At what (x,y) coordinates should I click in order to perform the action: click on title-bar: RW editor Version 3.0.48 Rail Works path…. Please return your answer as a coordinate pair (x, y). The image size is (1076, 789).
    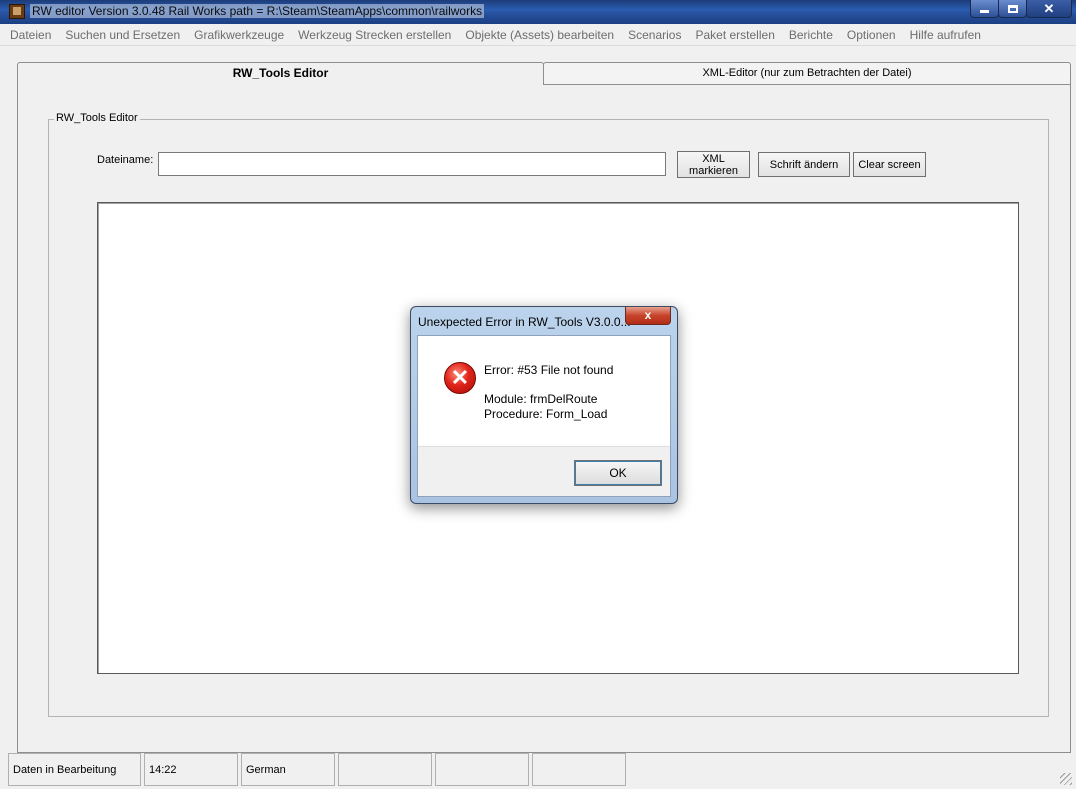
    Looking at the image, I should click on (538, 12).